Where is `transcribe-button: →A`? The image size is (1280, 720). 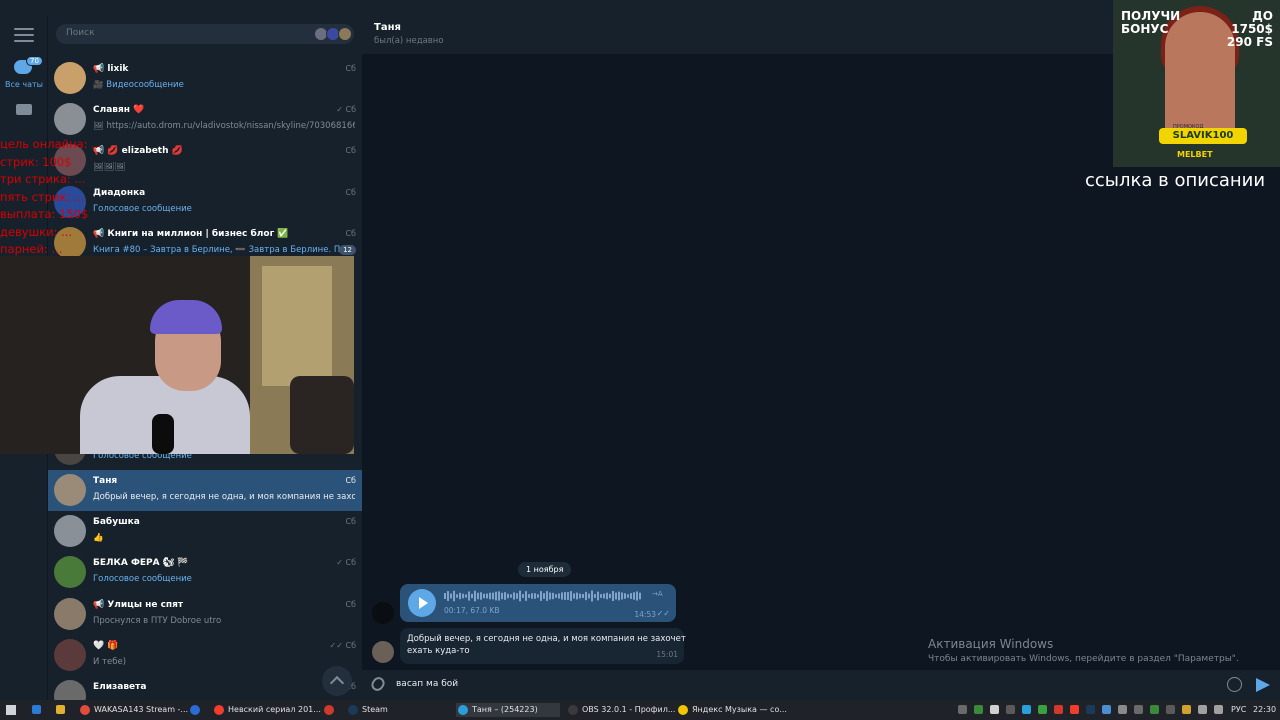
transcribe-button: →A is located at coordinates (657, 594).